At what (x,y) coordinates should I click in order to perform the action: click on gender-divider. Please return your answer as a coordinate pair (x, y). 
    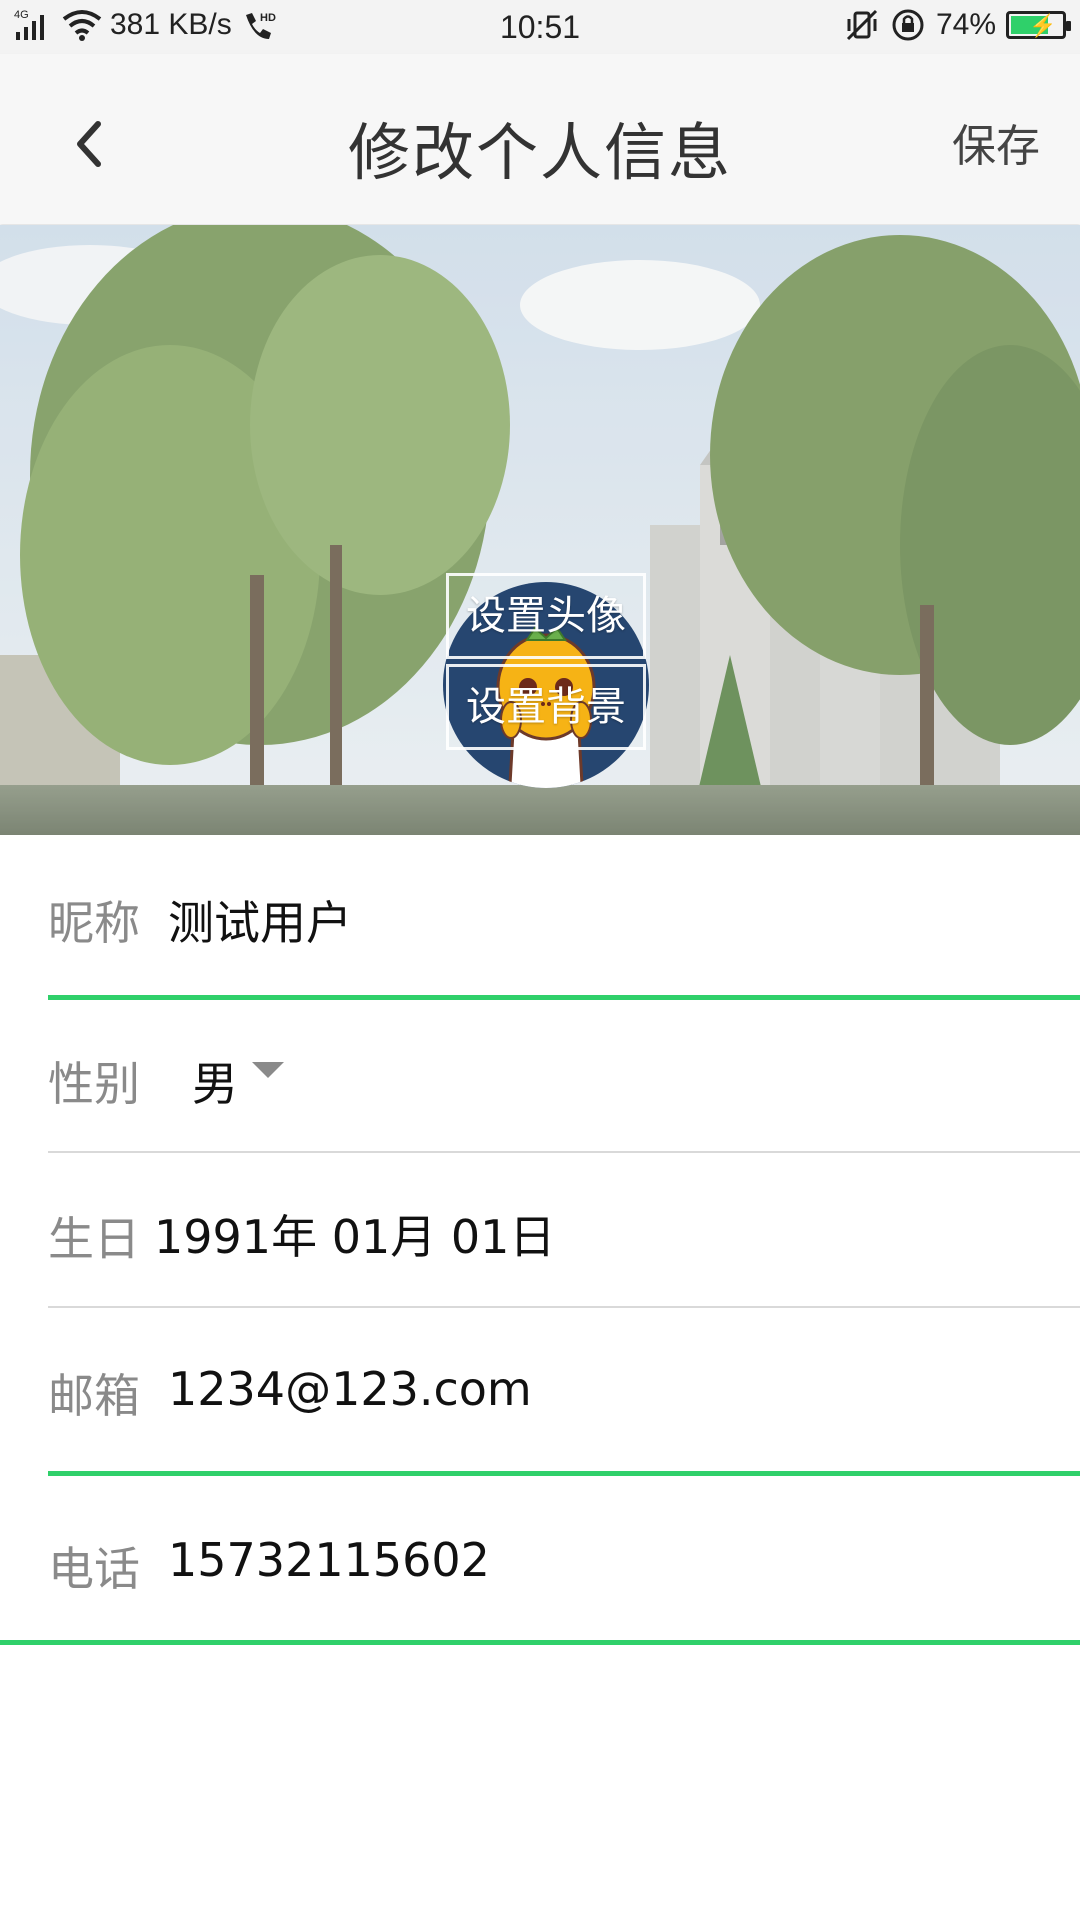
    Looking at the image, I should click on (564, 1152).